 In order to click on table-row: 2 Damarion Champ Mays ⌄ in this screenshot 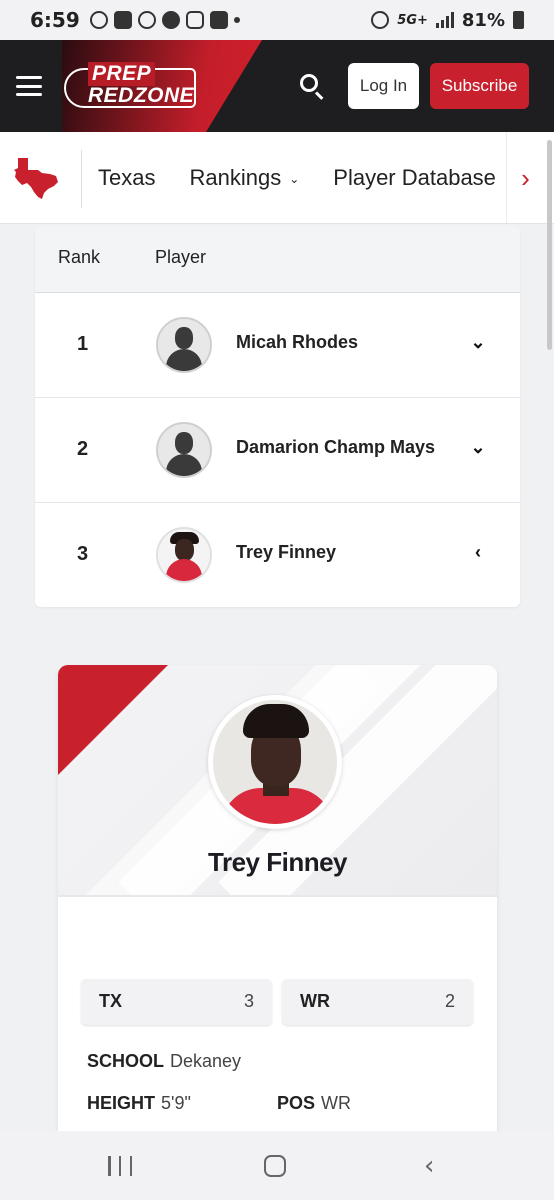, I will do `click(277, 450)`.